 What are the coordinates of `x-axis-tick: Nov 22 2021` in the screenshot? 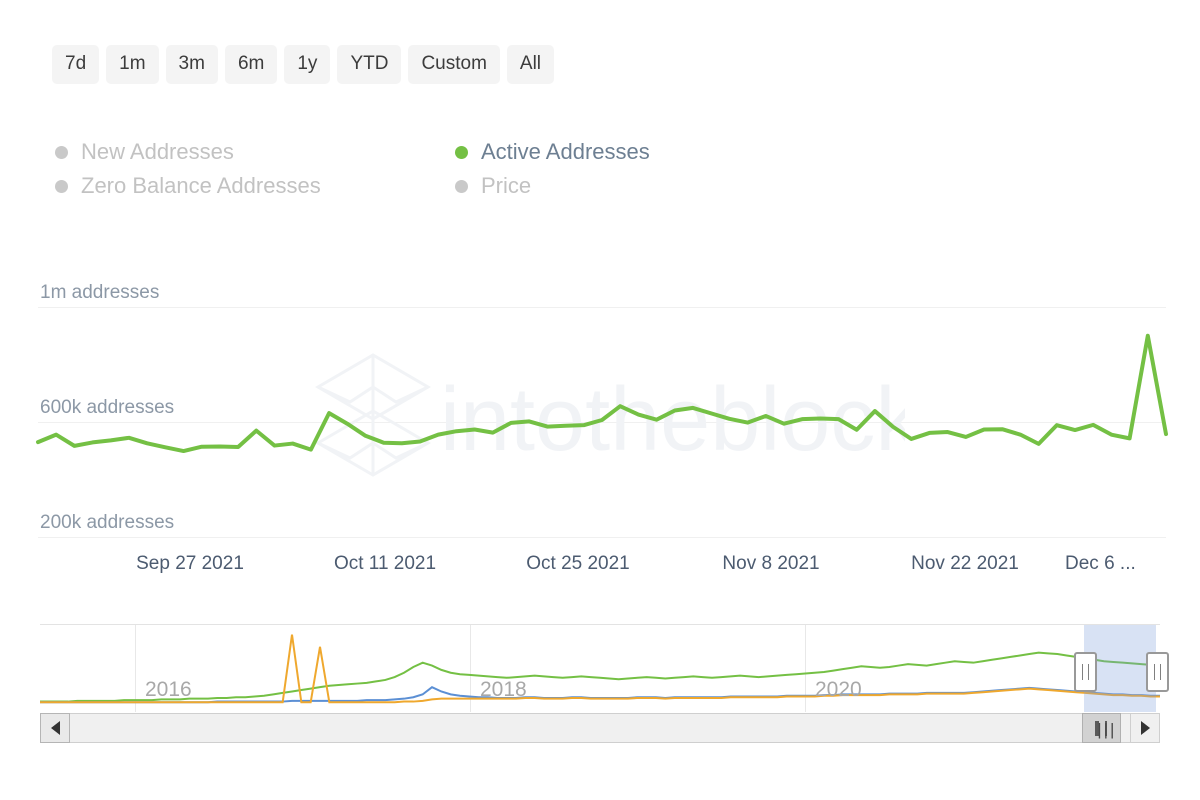 It's located at (965, 563).